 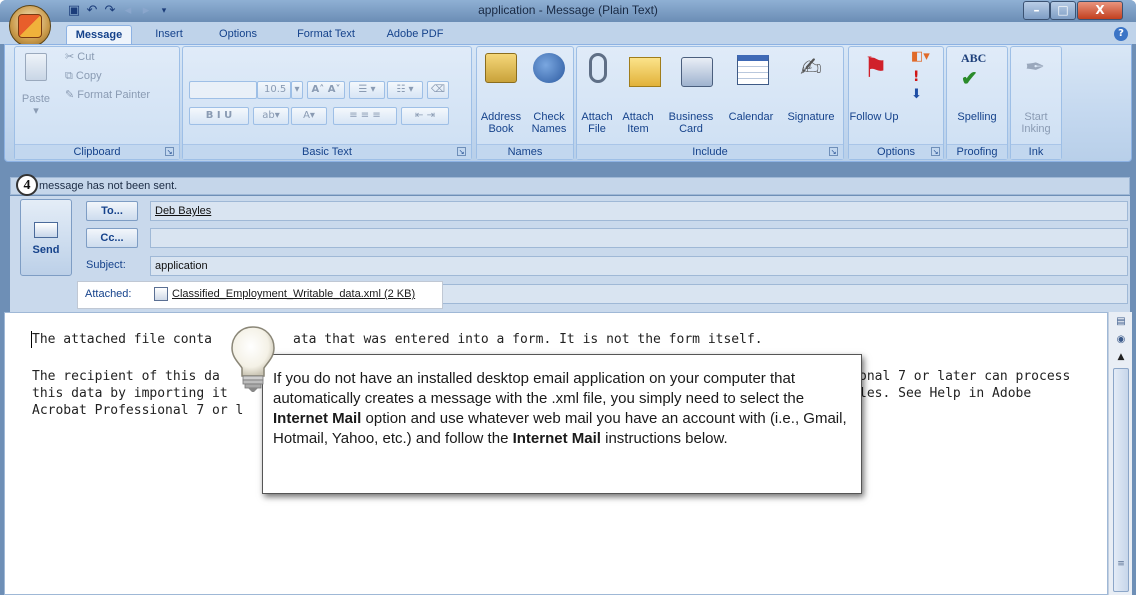 What do you see at coordinates (568, 10) in the screenshot?
I see `window-title: application - Message (Plain Text)` at bounding box center [568, 10].